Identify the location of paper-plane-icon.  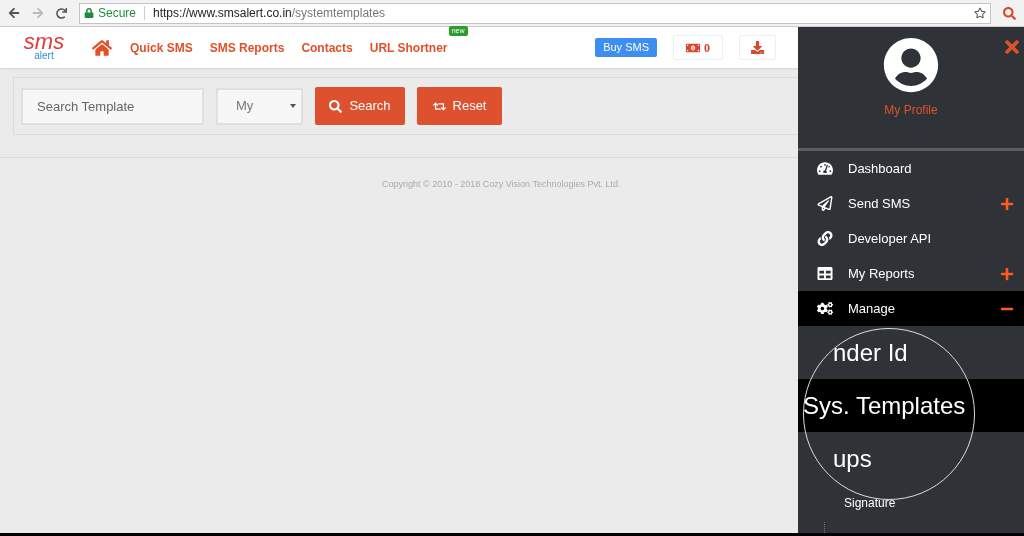
(825, 203).